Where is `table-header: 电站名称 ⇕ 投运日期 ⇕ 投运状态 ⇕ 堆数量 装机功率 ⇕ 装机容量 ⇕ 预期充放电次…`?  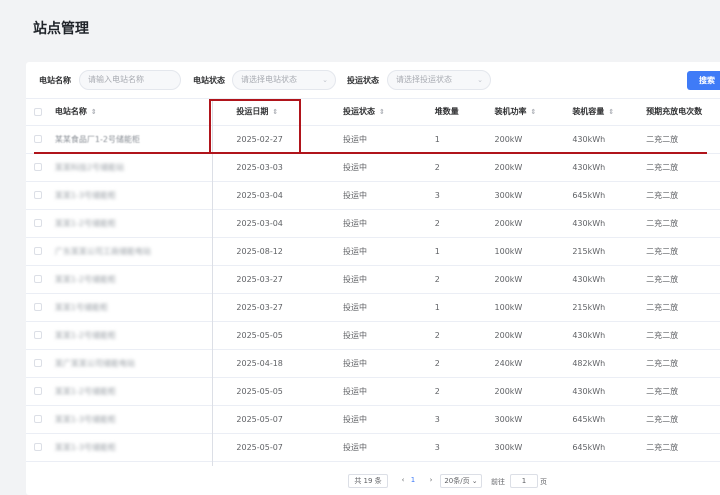
table-header: 电站名称 ⇕ 投运日期 ⇕ 投运状态 ⇕ 堆数量 装机功率 ⇕ 装机容量 ⇕ 预期充放电次… is located at coordinates (373, 112).